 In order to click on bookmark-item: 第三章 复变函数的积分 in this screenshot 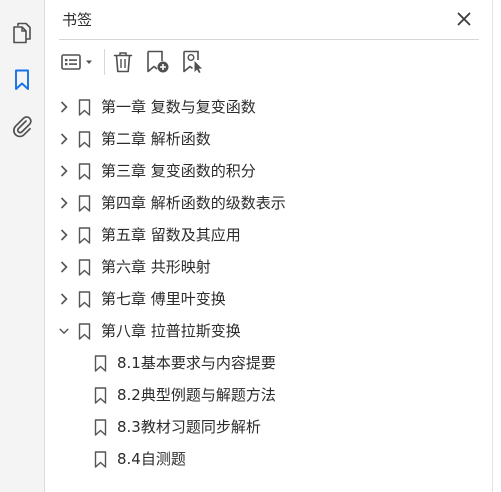, I will do `click(265, 171)`.